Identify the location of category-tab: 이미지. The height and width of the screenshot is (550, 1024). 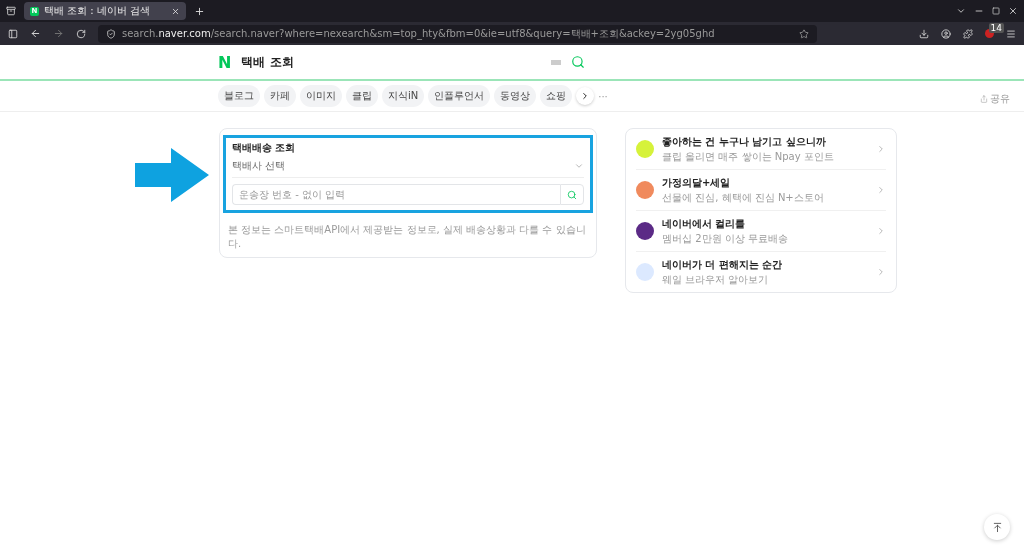
(321, 96).